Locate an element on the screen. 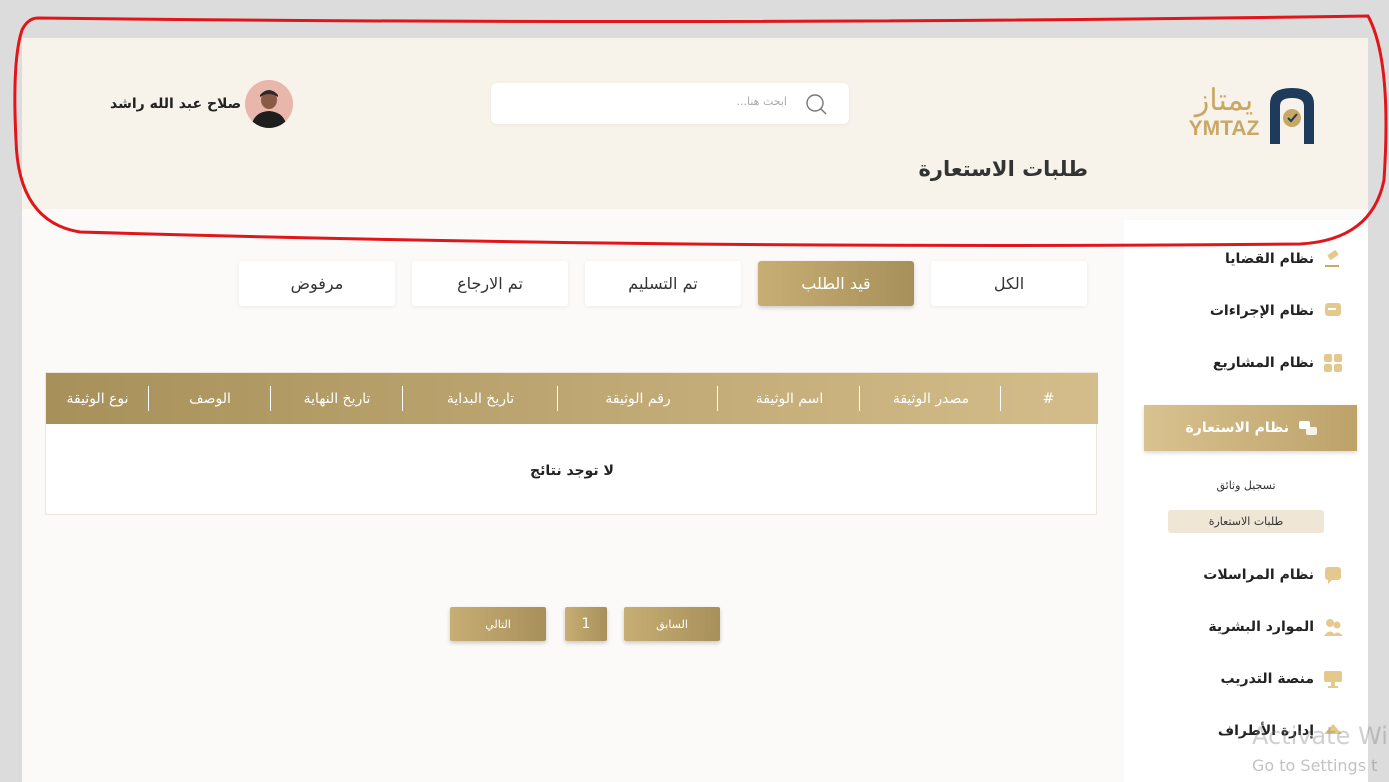 This screenshot has height=782, width=1389. column-header-name: اسم الوثيقة is located at coordinates (789, 398).